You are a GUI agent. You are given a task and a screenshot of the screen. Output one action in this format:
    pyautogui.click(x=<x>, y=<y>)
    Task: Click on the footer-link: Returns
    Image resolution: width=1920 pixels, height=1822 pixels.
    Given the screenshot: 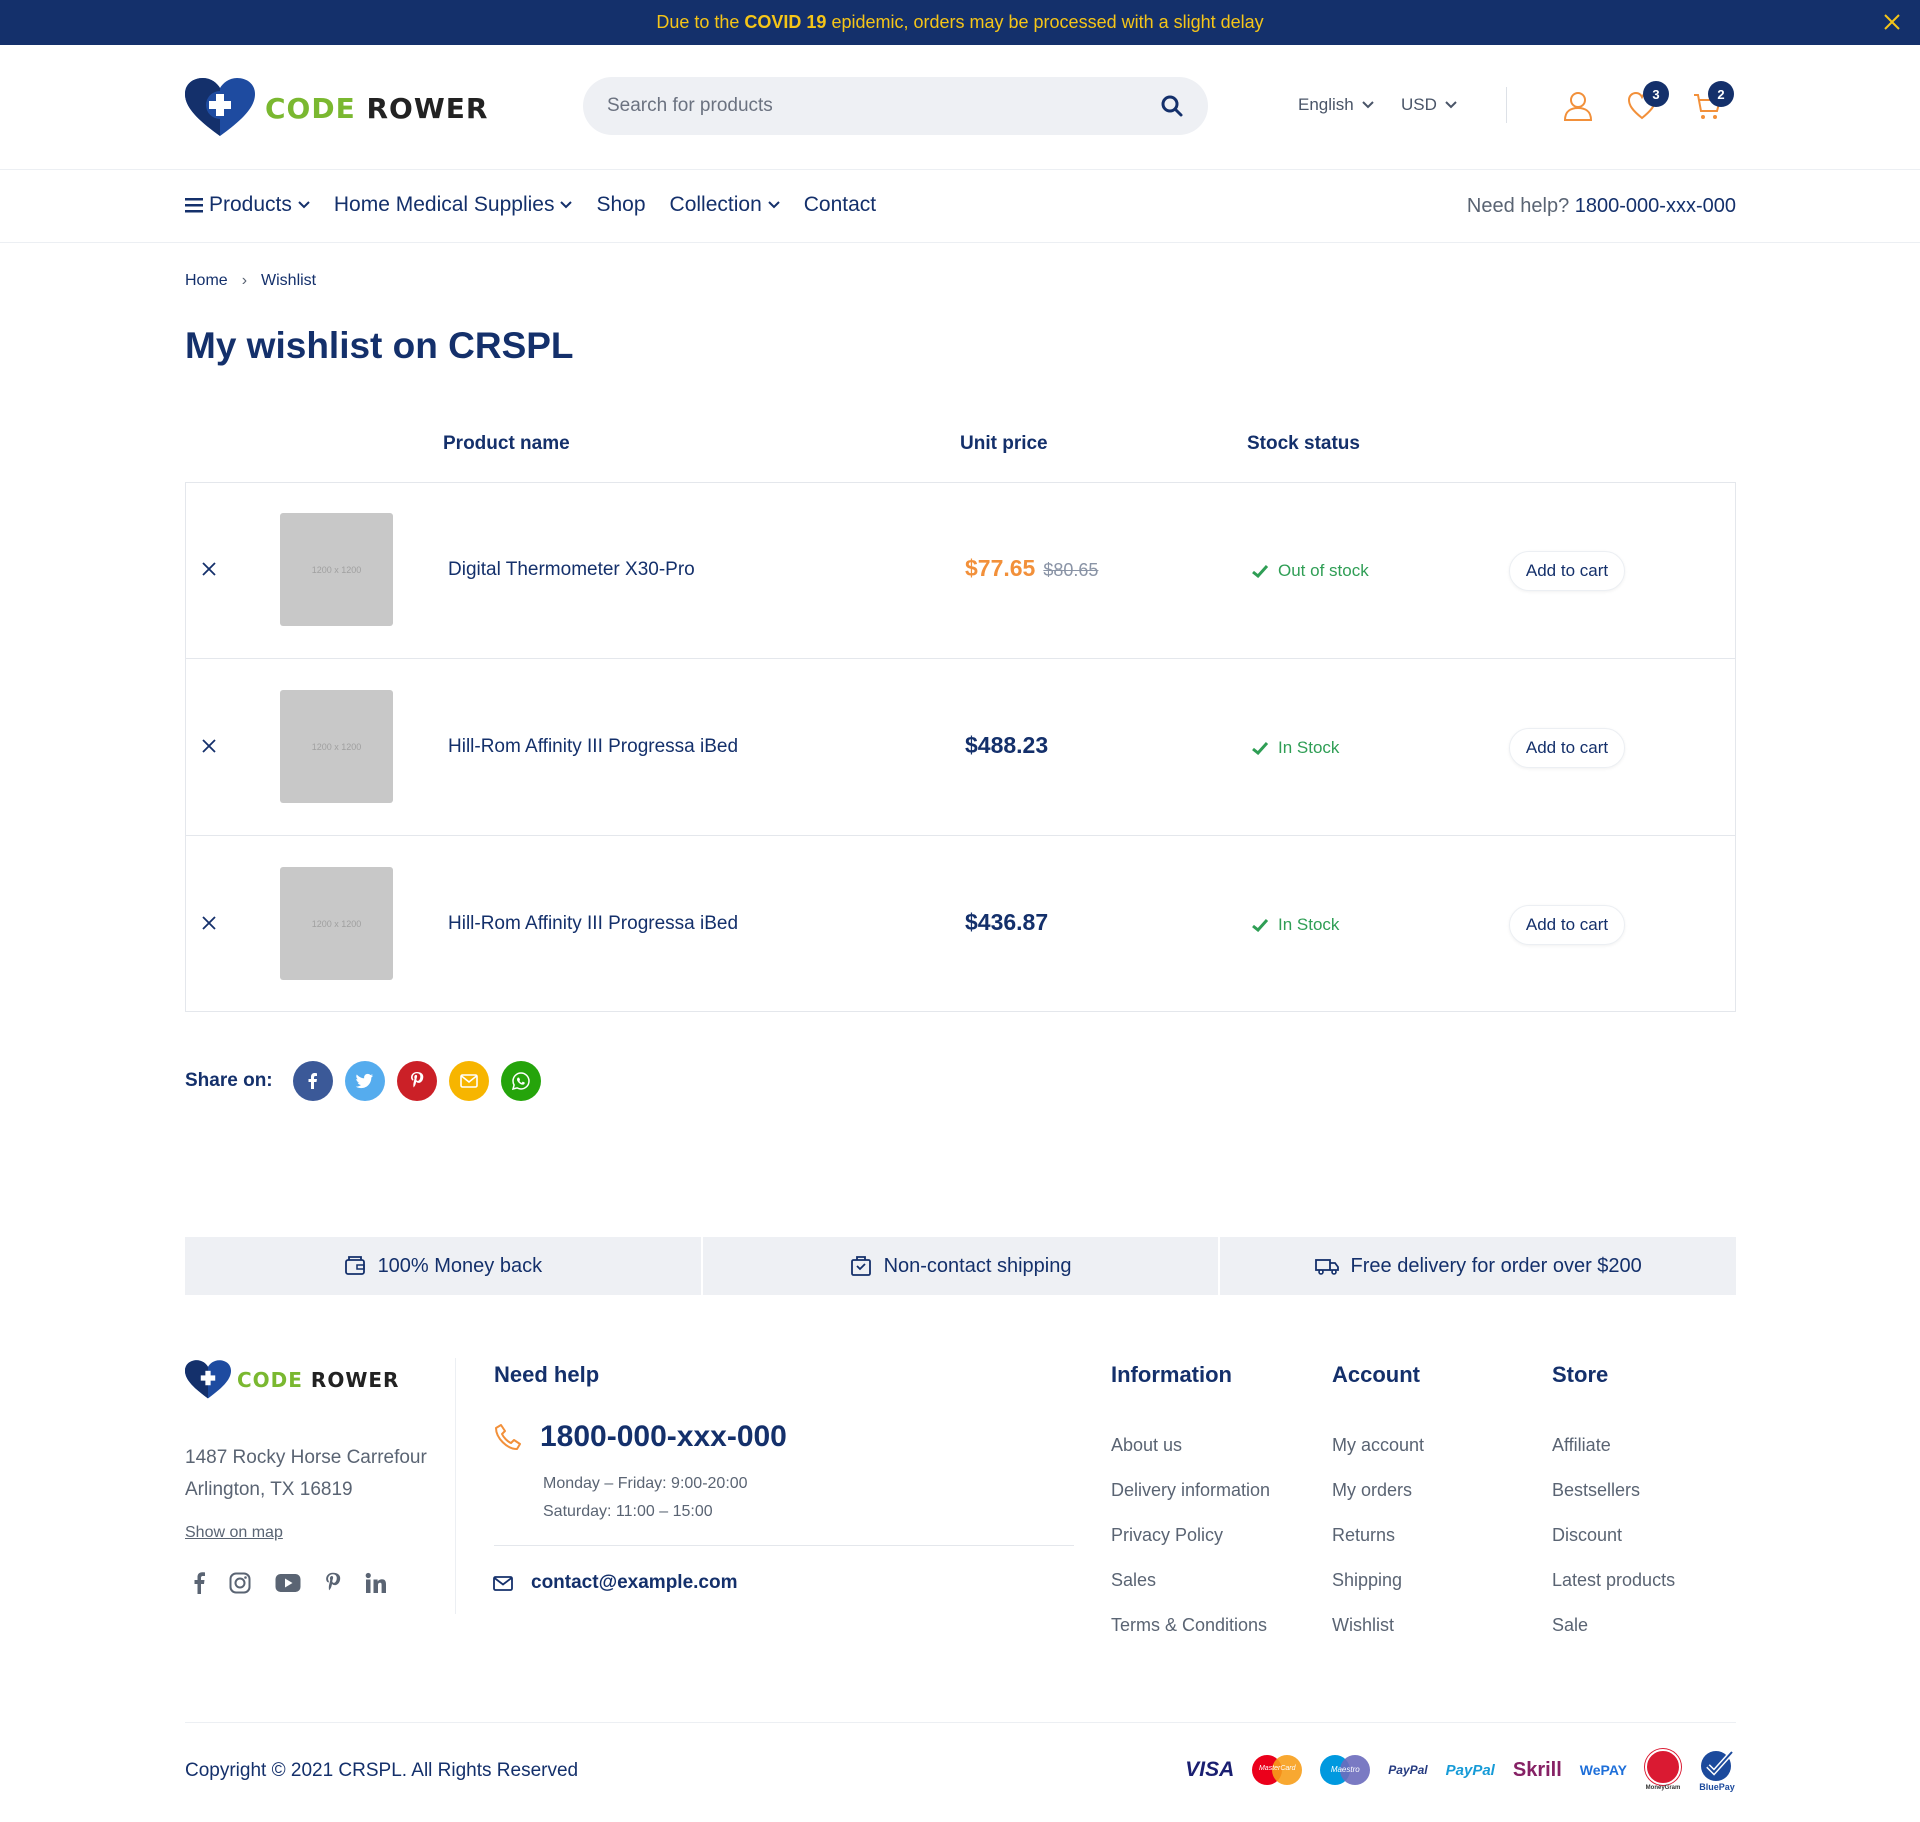 What is the action you would take?
    pyautogui.click(x=1363, y=1535)
    